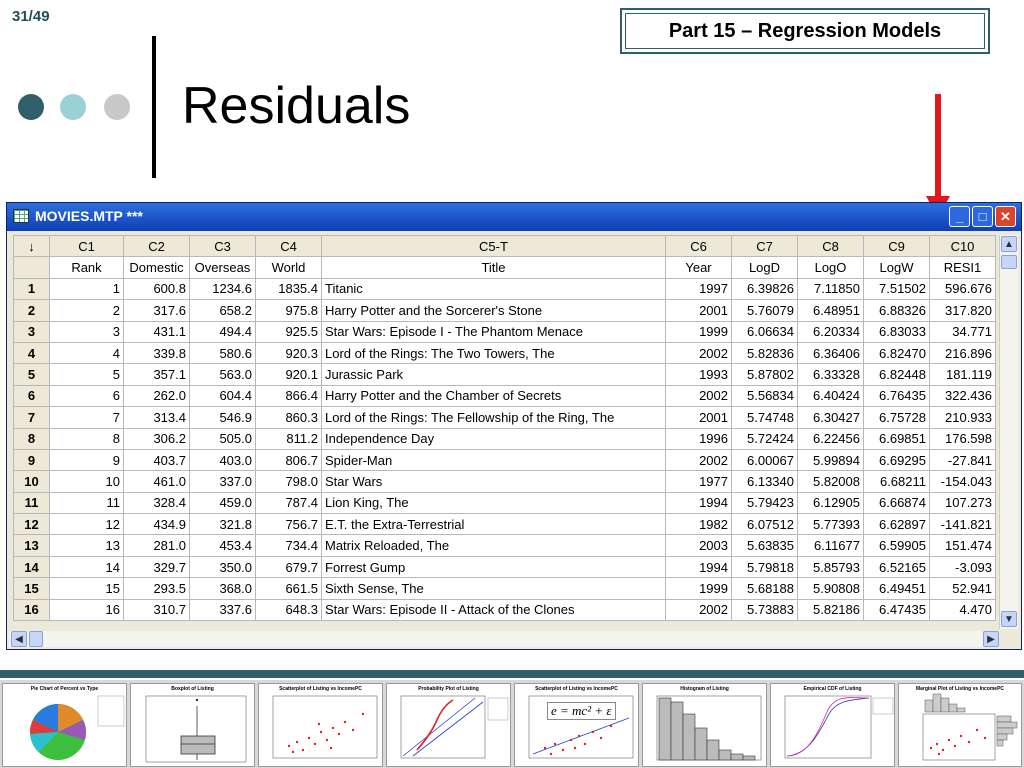  Describe the element at coordinates (86, 331) in the screenshot. I see `data-cell: 3` at that location.